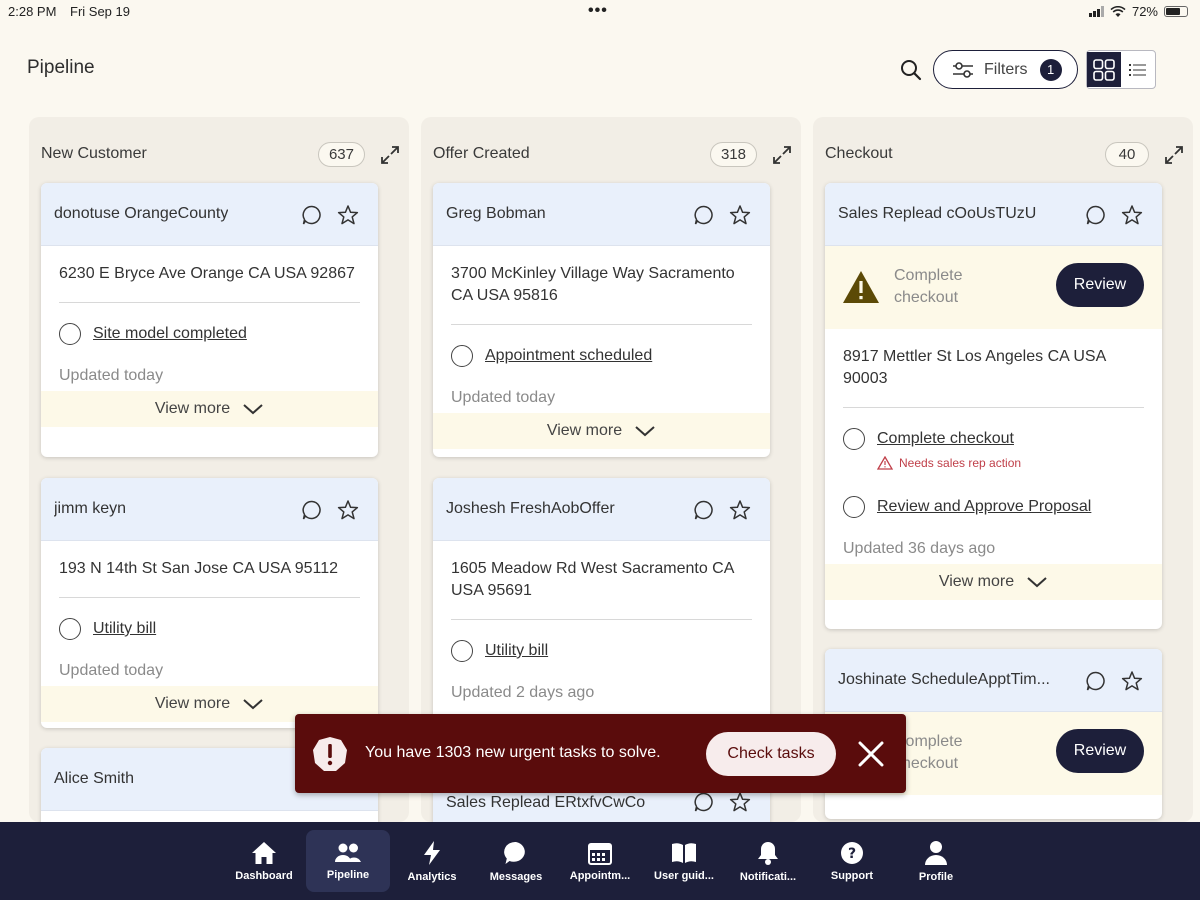 Image resolution: width=1200 pixels, height=900 pixels. What do you see at coordinates (481, 153) in the screenshot?
I see `column-title: Offer Created` at bounding box center [481, 153].